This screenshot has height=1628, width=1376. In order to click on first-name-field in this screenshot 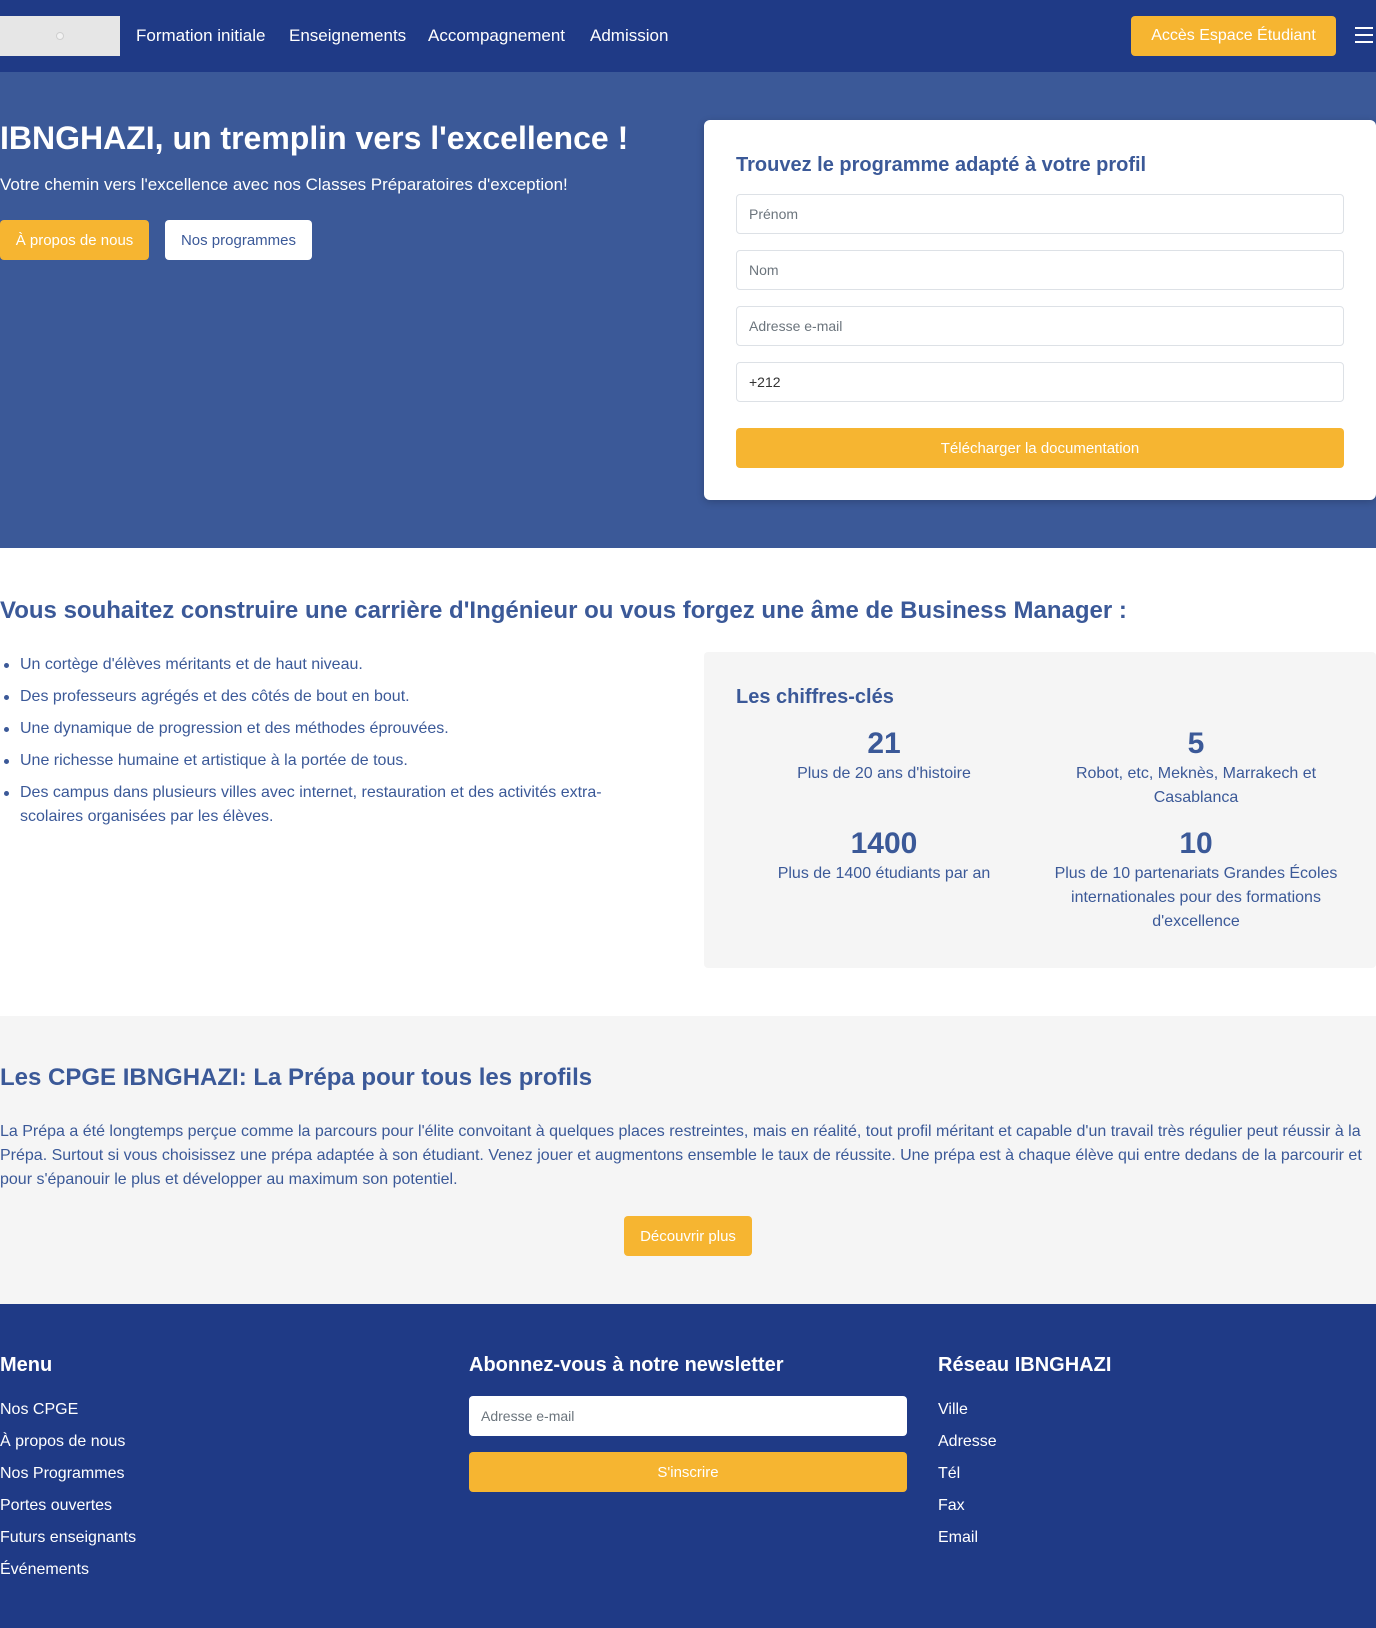, I will do `click(1040, 214)`.